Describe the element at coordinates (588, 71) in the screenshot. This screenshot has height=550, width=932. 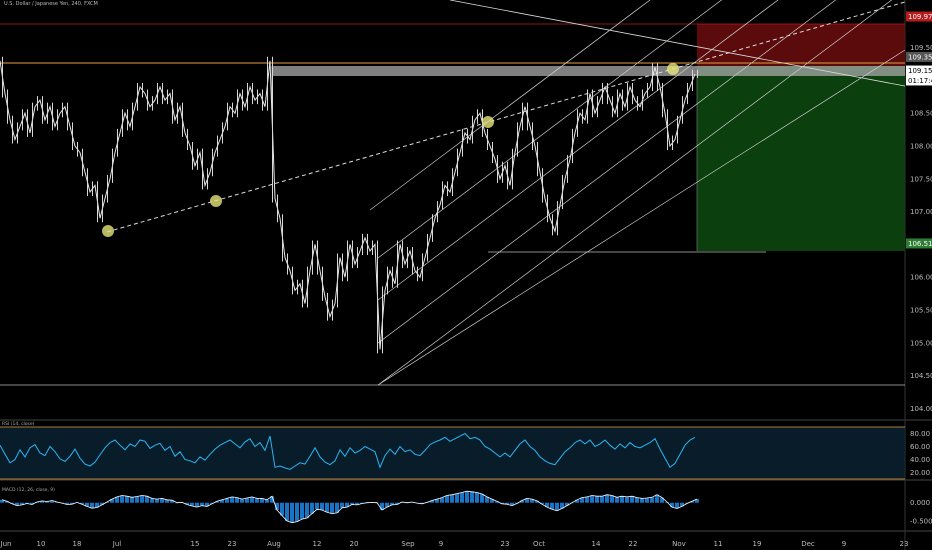
I see `resistance-zone` at that location.